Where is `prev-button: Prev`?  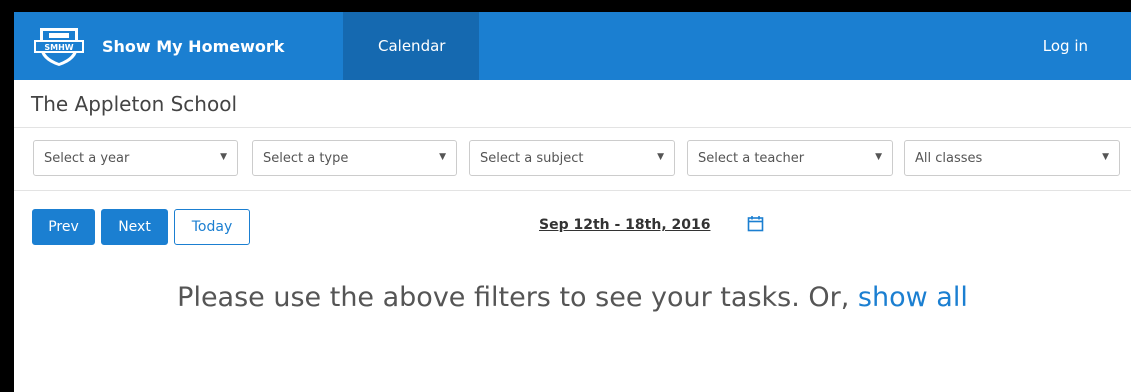 prev-button: Prev is located at coordinates (63, 227).